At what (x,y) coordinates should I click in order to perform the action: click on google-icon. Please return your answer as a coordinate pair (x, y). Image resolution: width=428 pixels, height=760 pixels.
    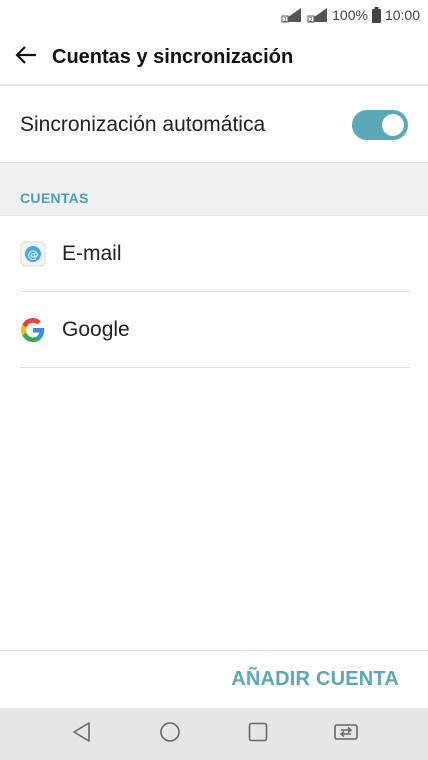
    Looking at the image, I should click on (33, 330).